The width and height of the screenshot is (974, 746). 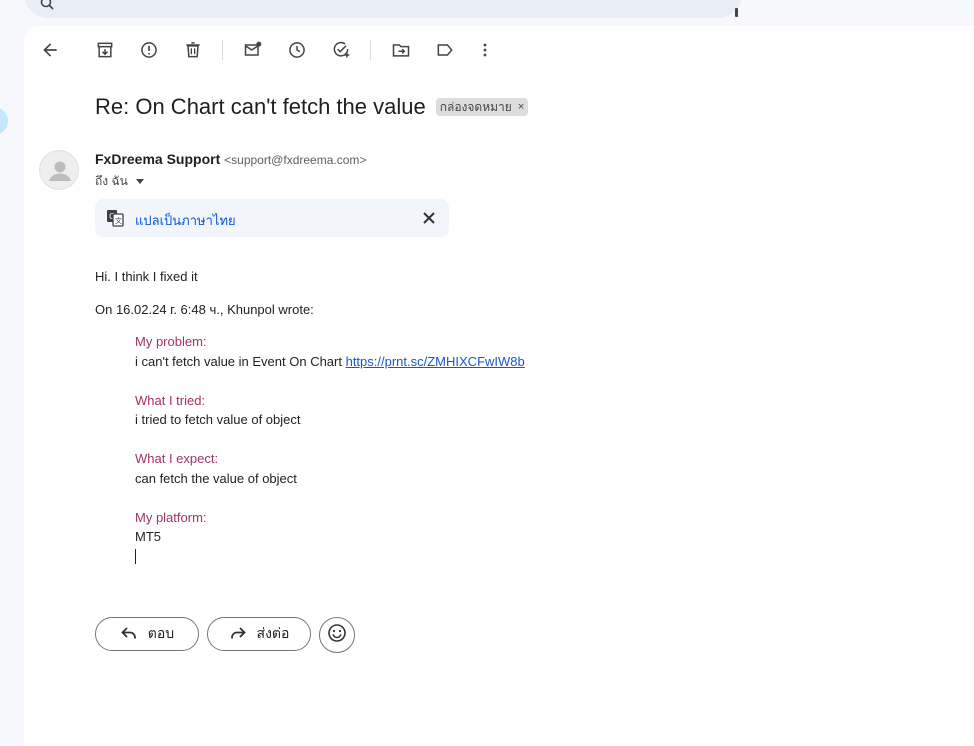 I want to click on search-icon, so click(x=47, y=5).